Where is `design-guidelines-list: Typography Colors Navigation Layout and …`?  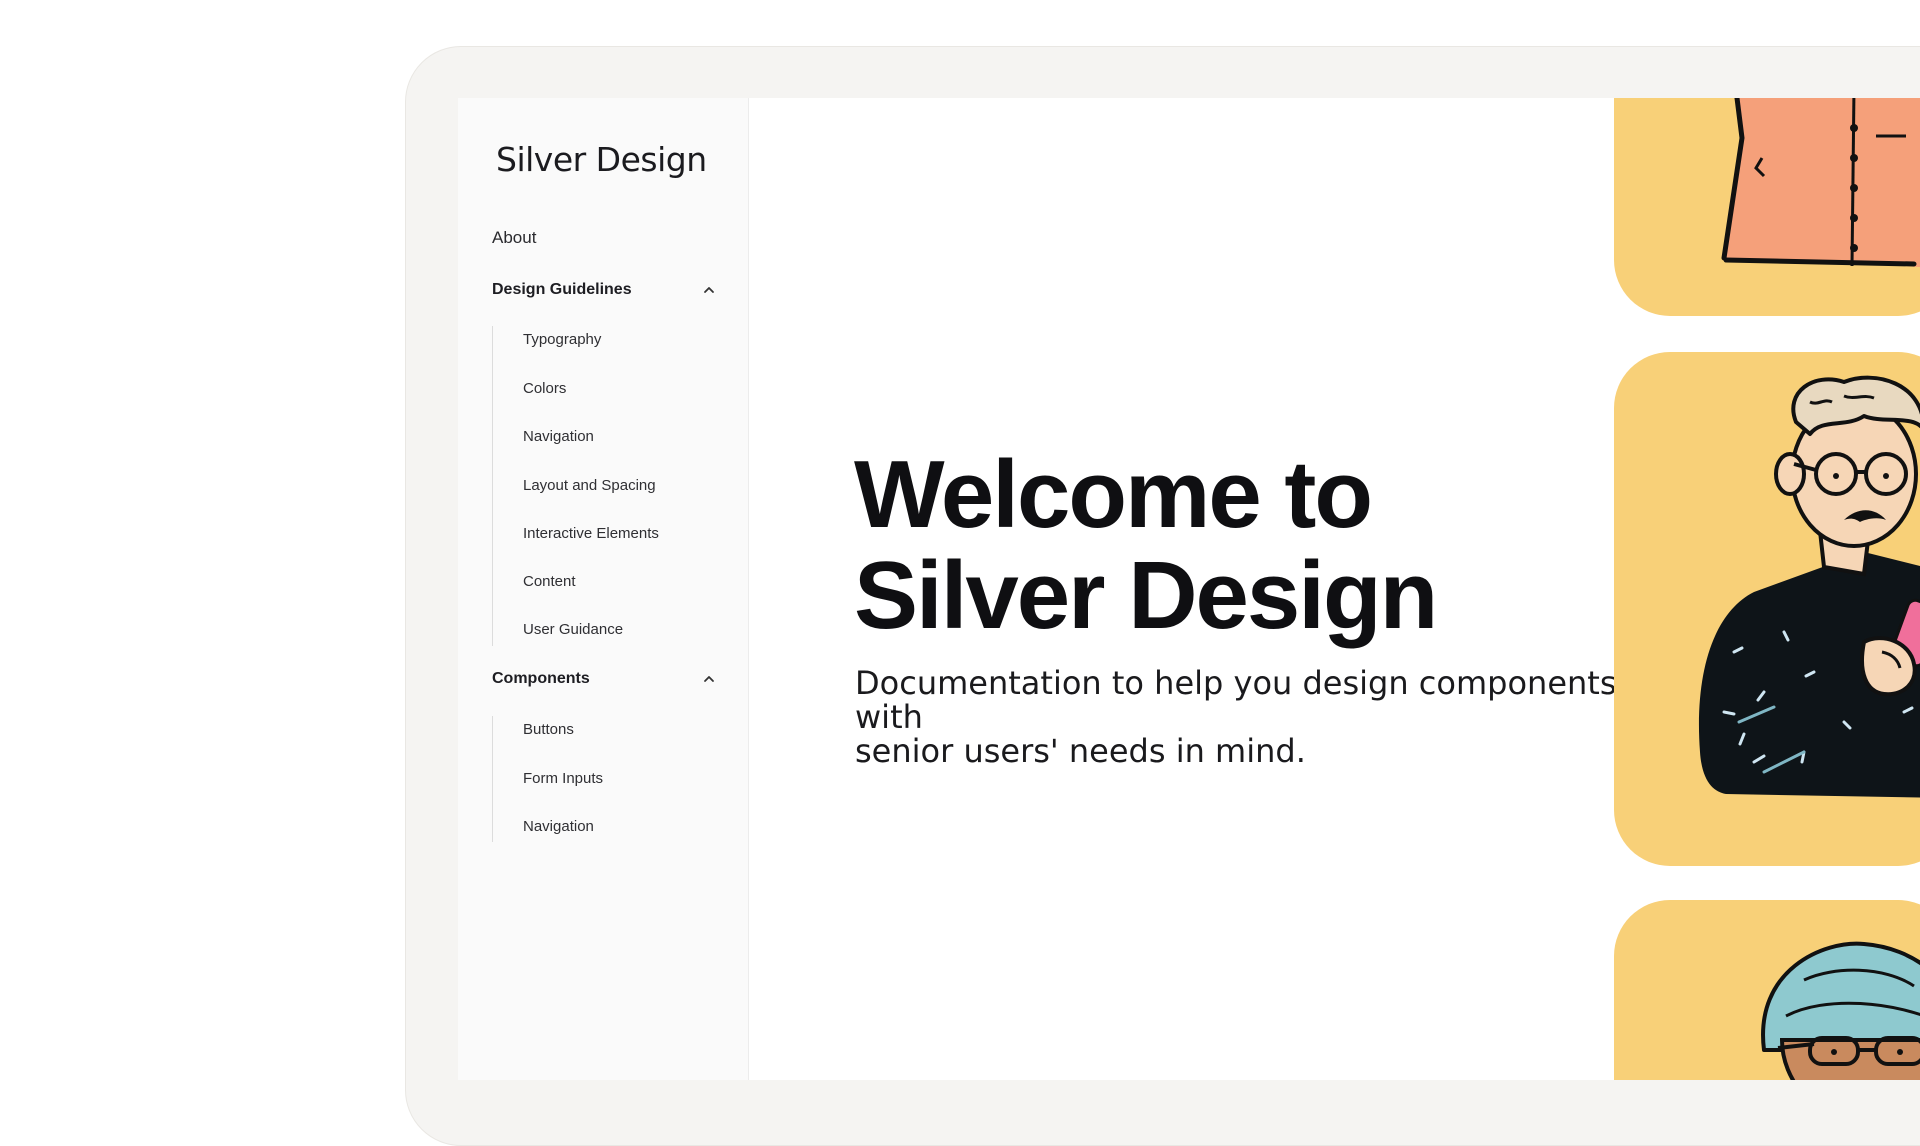
design-guidelines-list: Typography Colors Navigation Layout and … is located at coordinates (575, 486).